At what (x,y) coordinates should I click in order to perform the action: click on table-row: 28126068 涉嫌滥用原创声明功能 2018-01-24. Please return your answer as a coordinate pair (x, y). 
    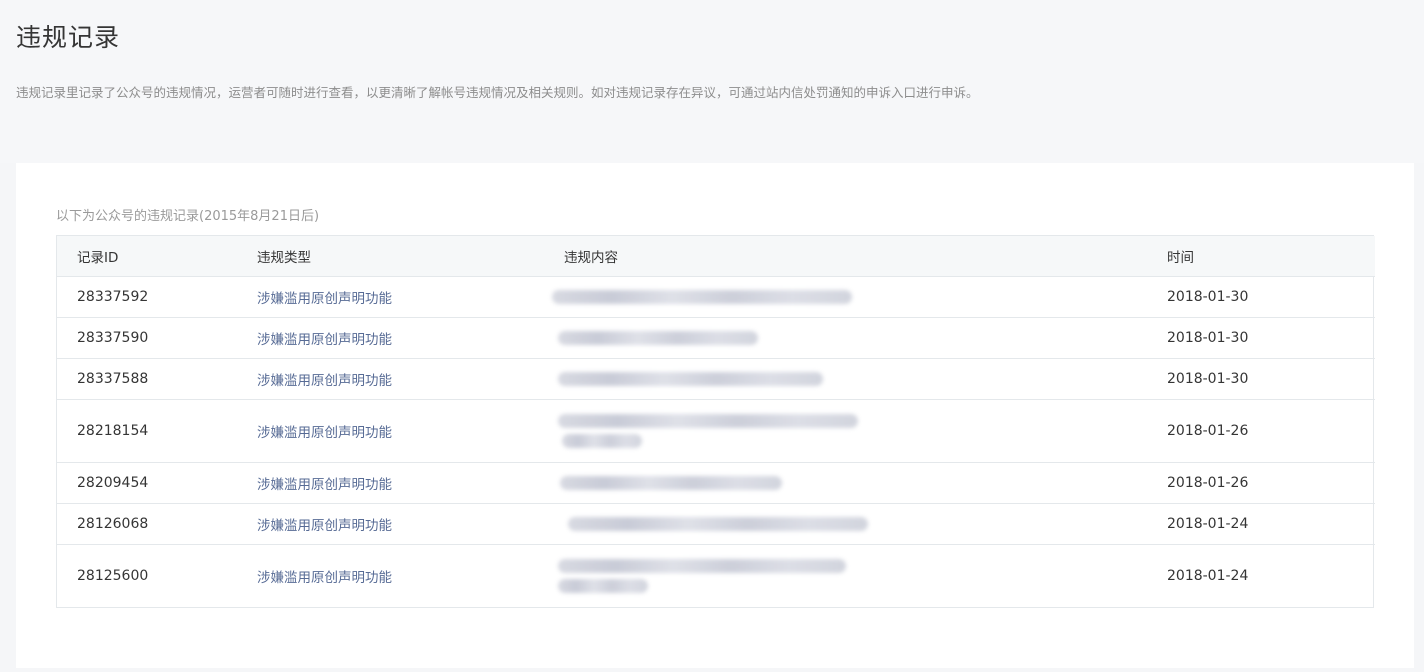
    Looking at the image, I should click on (716, 524).